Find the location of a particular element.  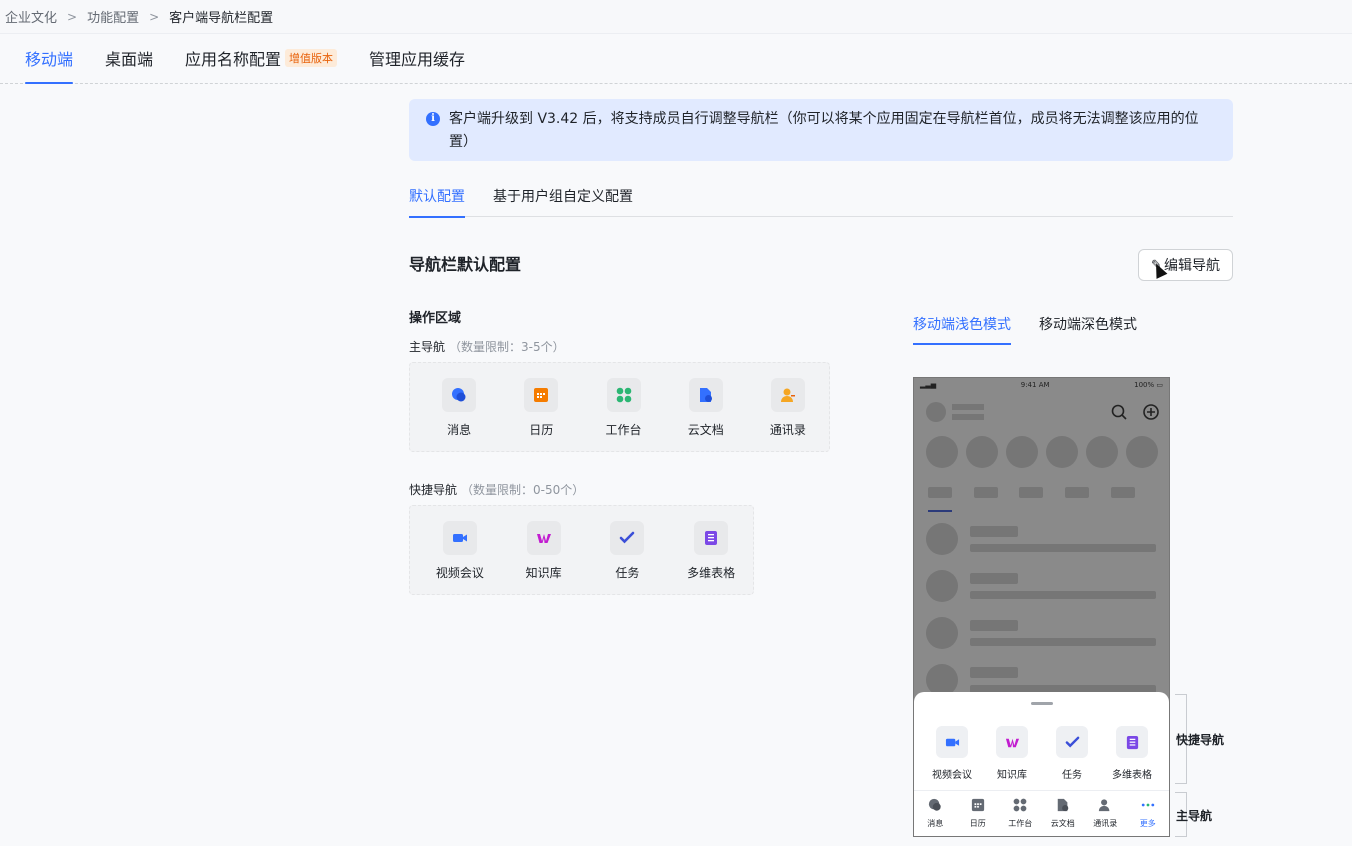

top-tabs: 移动端 桌面端 应用名称配置 增值版本 管理应用缓存 is located at coordinates (676, 59).